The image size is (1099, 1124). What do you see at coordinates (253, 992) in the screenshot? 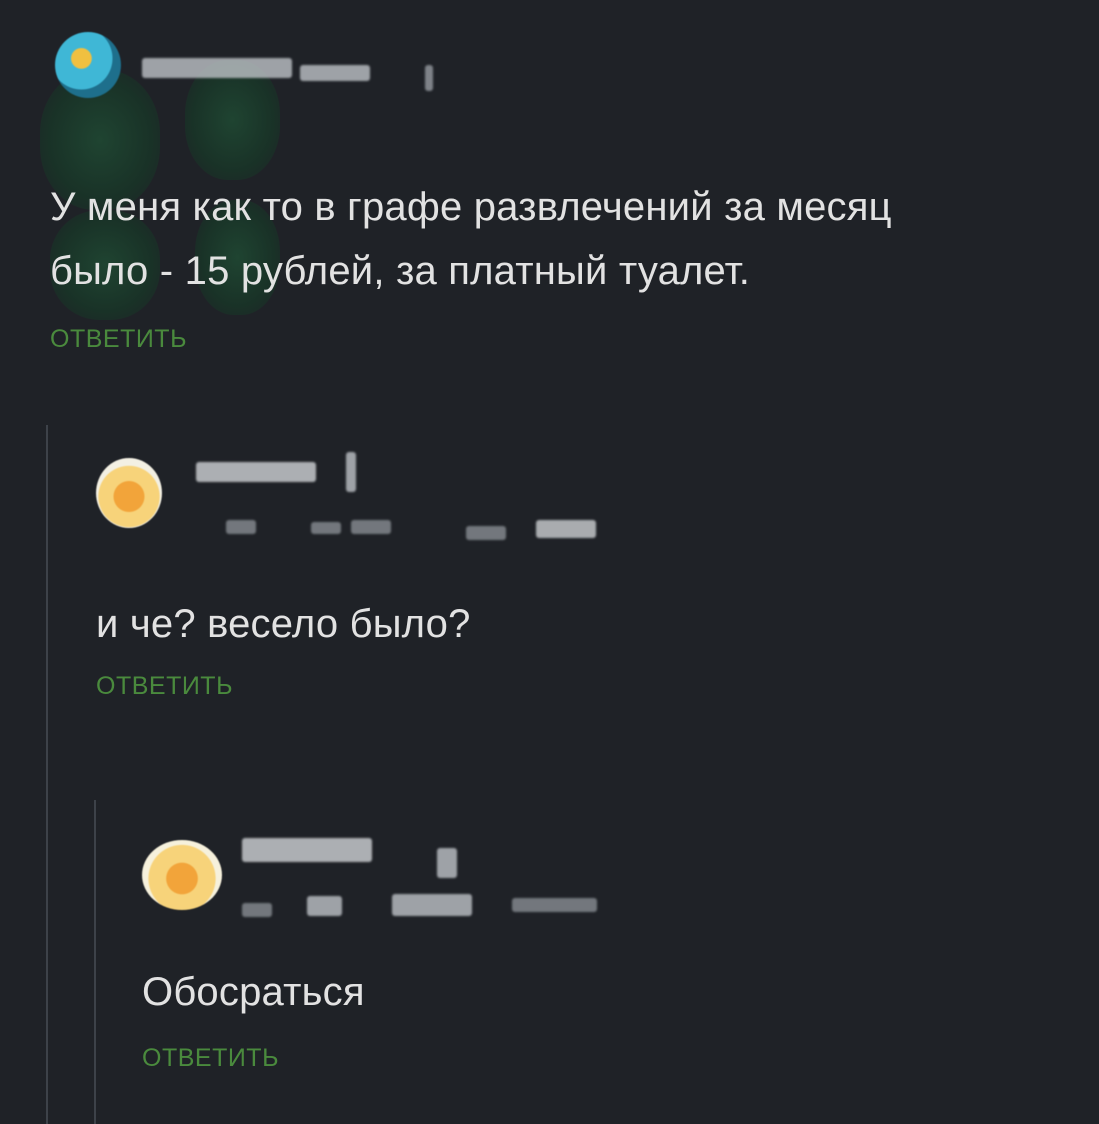
I see `comment-text: Обосраться` at bounding box center [253, 992].